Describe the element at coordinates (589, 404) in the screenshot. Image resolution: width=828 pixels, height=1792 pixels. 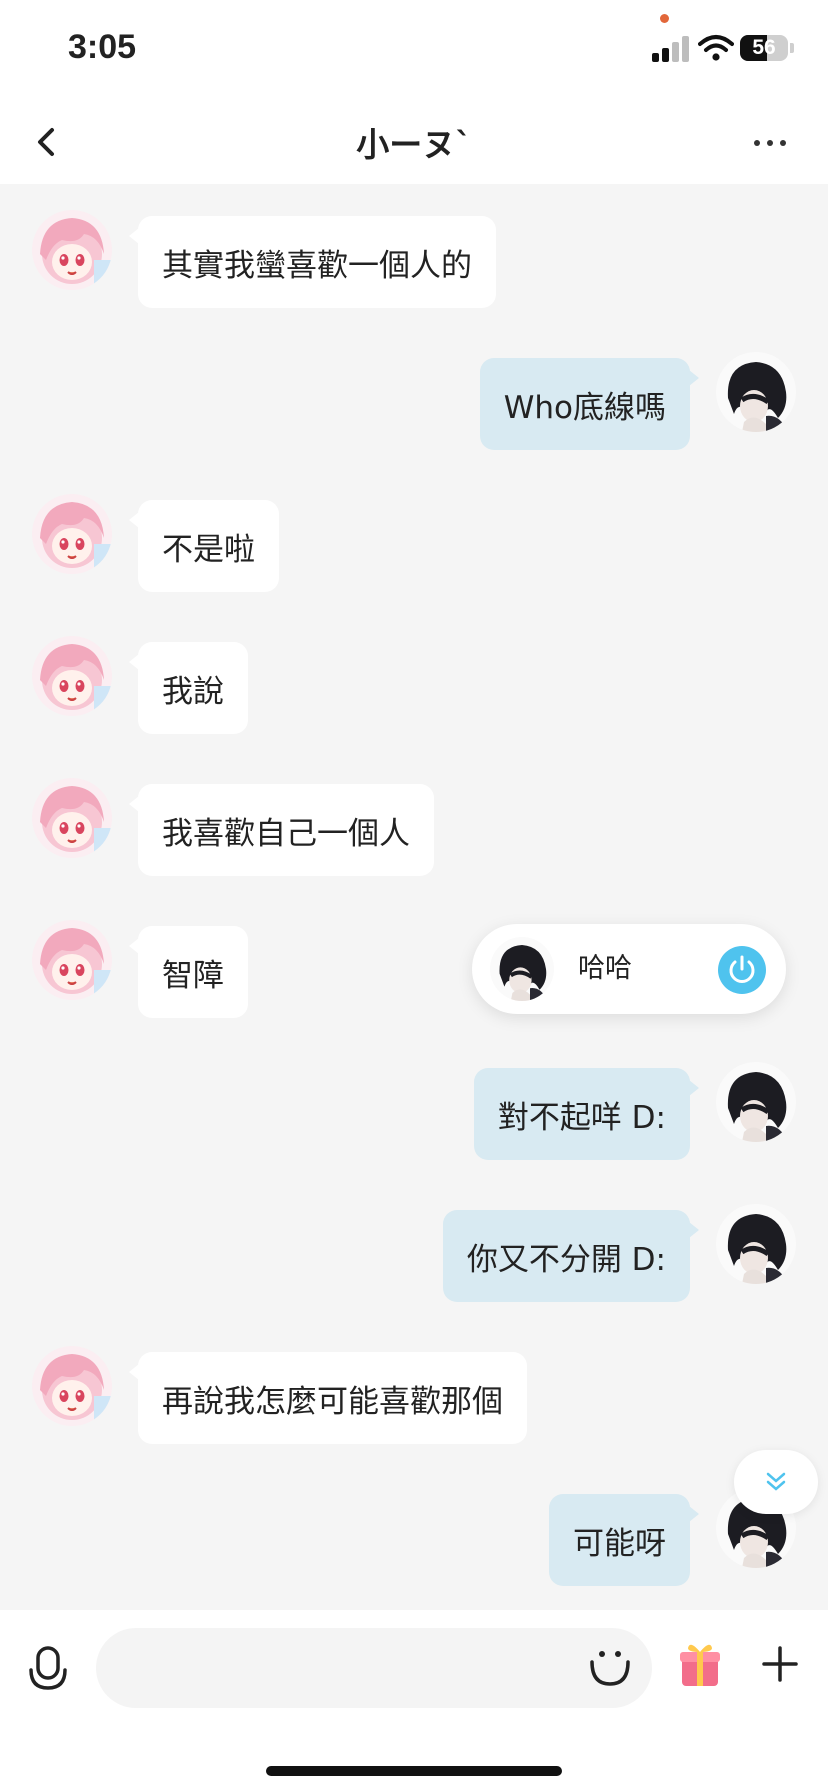
I see `message-bubble: Who底線嗎` at that location.